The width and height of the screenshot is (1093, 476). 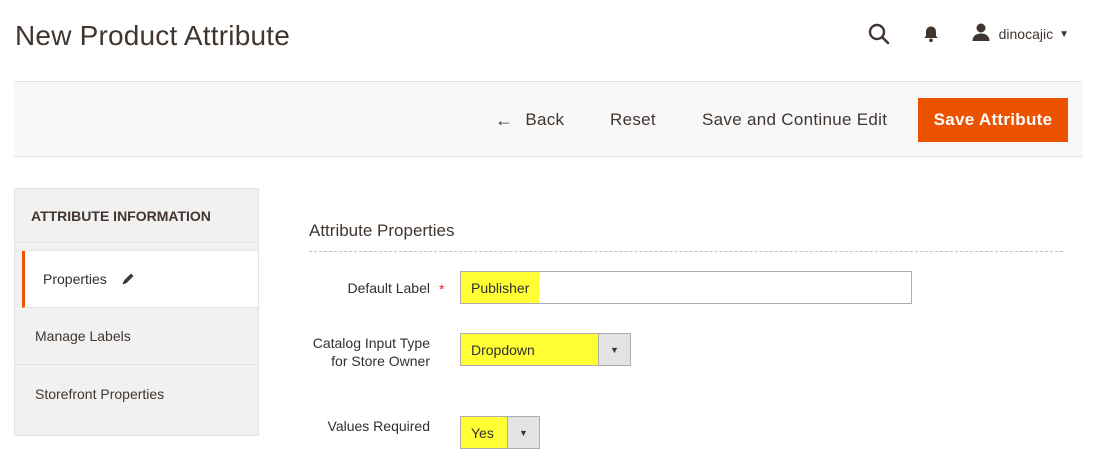 I want to click on sidebar-title: ATTRIBUTE INFORMATION, so click(x=136, y=216).